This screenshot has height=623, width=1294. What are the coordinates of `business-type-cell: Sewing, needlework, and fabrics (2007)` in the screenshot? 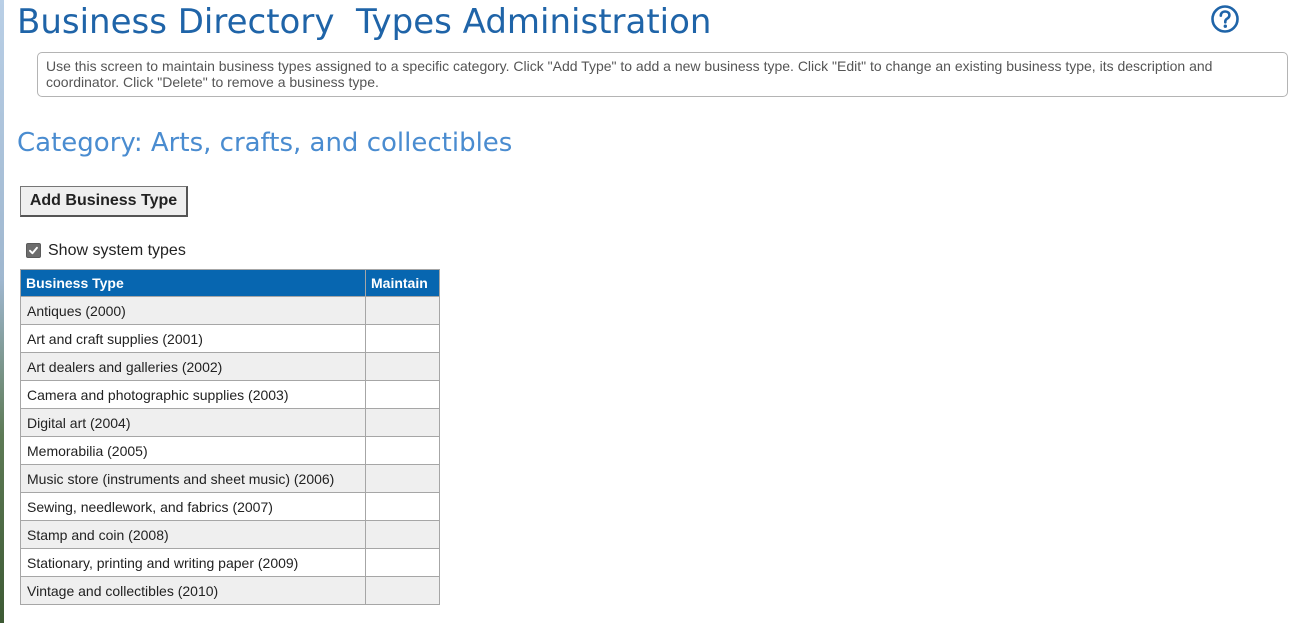 It's located at (193, 506).